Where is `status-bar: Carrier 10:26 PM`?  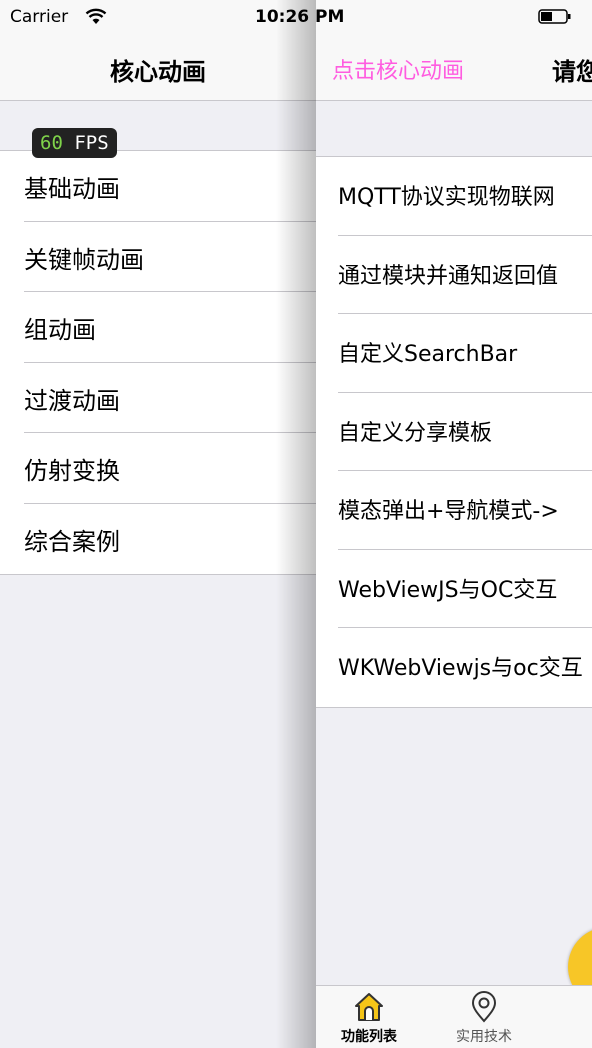 status-bar: Carrier 10:26 PM is located at coordinates (296, 18).